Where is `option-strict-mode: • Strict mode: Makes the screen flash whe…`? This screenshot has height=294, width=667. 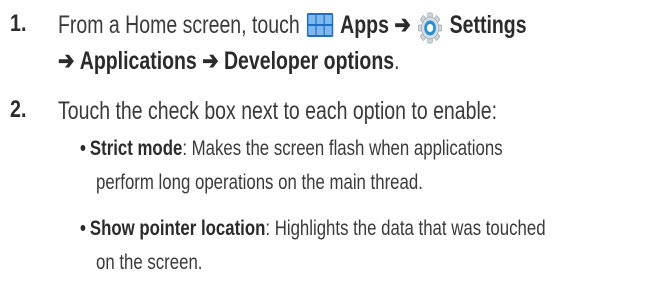 option-strict-mode: • Strict mode: Makes the screen flash whe… is located at coordinates (291, 149).